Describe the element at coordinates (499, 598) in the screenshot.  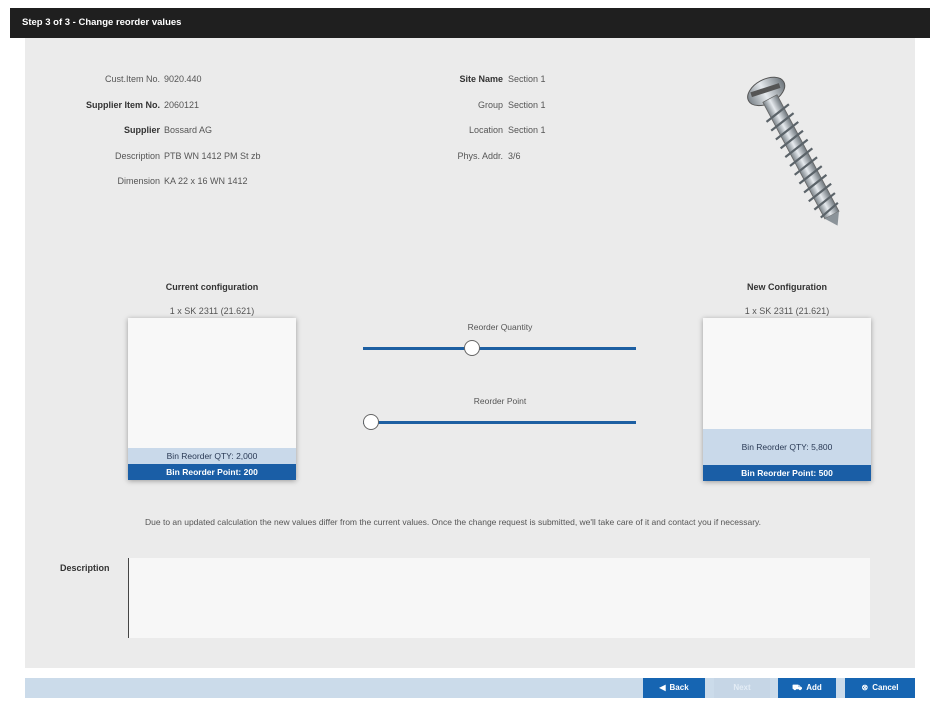
I see `description-textarea` at that location.